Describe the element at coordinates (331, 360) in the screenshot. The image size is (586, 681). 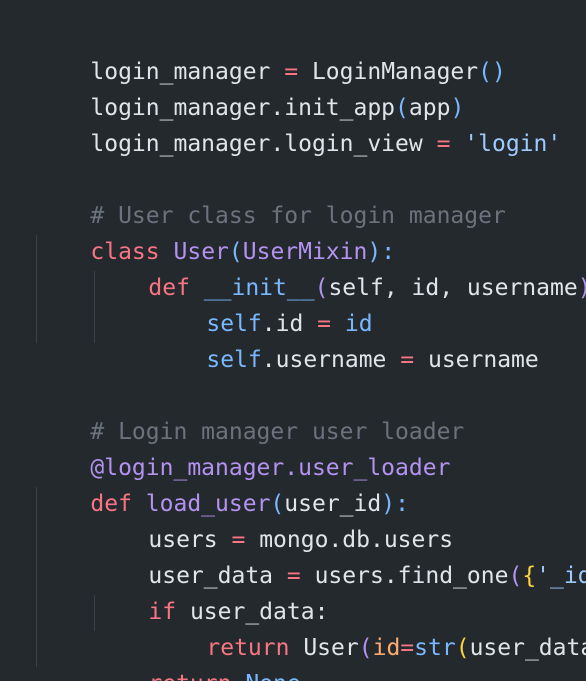
I see `code-token: .username` at that location.